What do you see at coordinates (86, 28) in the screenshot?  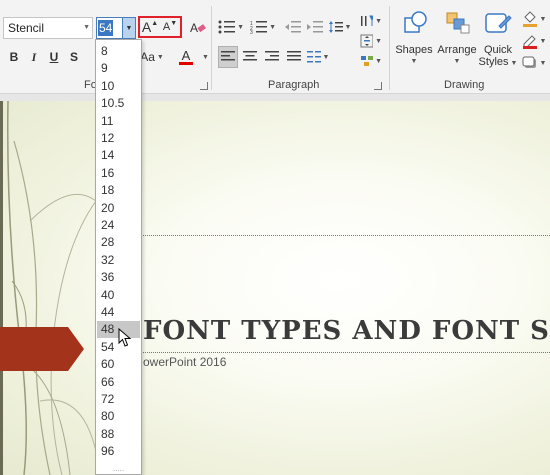 I see `chevron-down-icon: ▼` at bounding box center [86, 28].